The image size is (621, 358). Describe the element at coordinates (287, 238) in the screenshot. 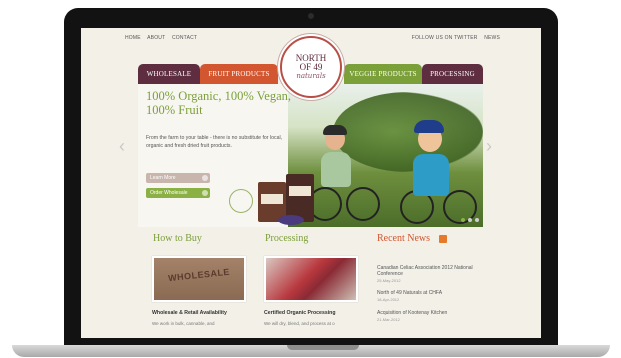

I see `processing-heading: Processing` at that location.